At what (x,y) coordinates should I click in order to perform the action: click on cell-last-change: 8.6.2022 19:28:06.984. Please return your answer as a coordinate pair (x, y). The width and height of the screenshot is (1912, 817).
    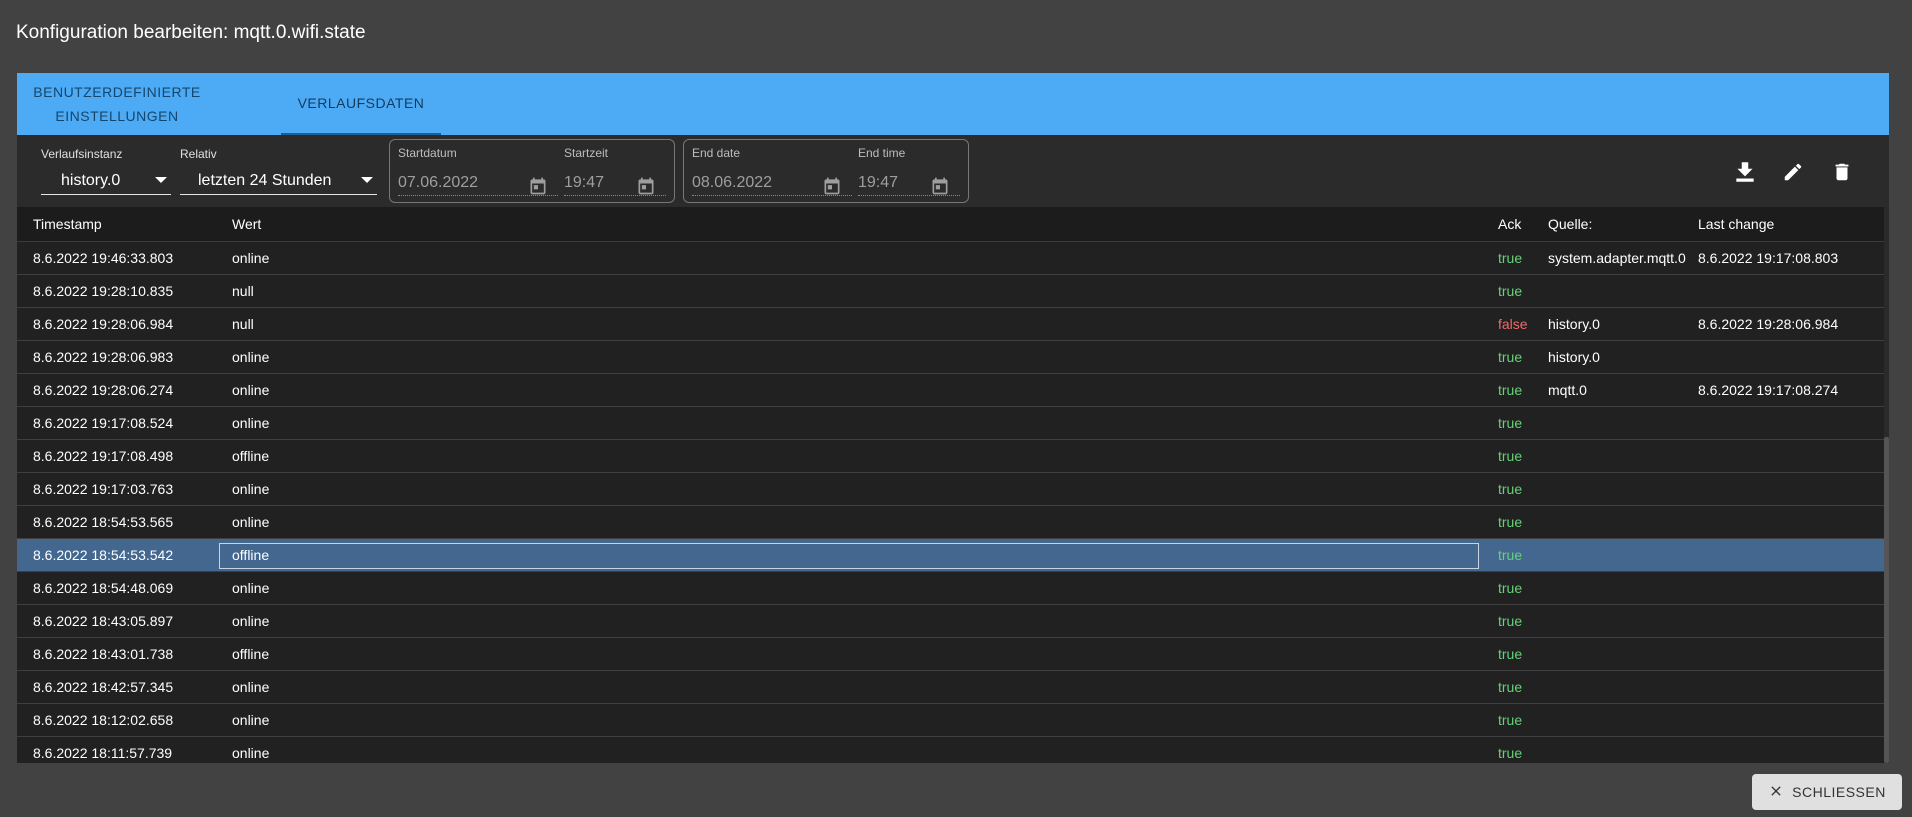
    Looking at the image, I should click on (1793, 324).